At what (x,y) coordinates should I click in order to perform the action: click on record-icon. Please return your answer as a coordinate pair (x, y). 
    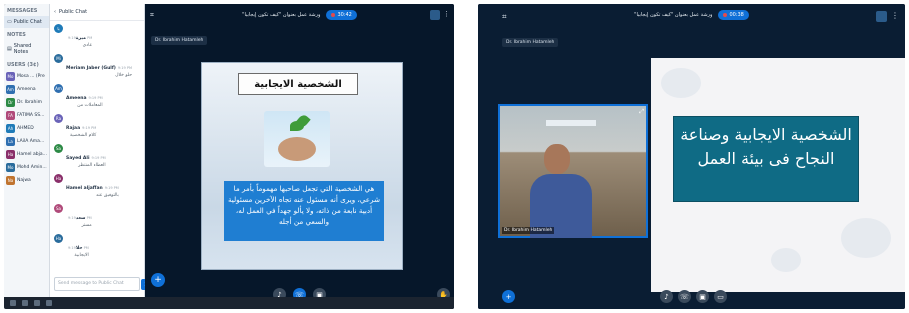
    Looking at the image, I should click on (333, 15).